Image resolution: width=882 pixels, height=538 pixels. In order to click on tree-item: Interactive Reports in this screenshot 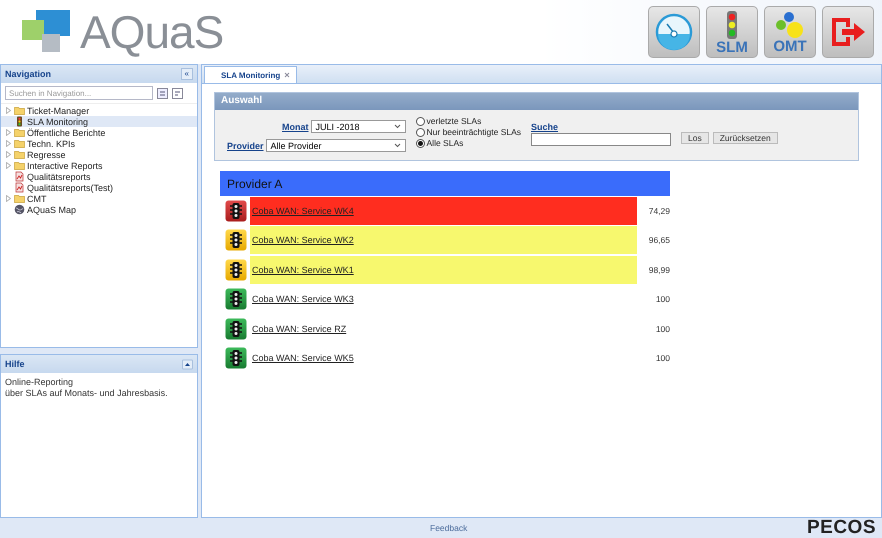, I will do `click(99, 165)`.